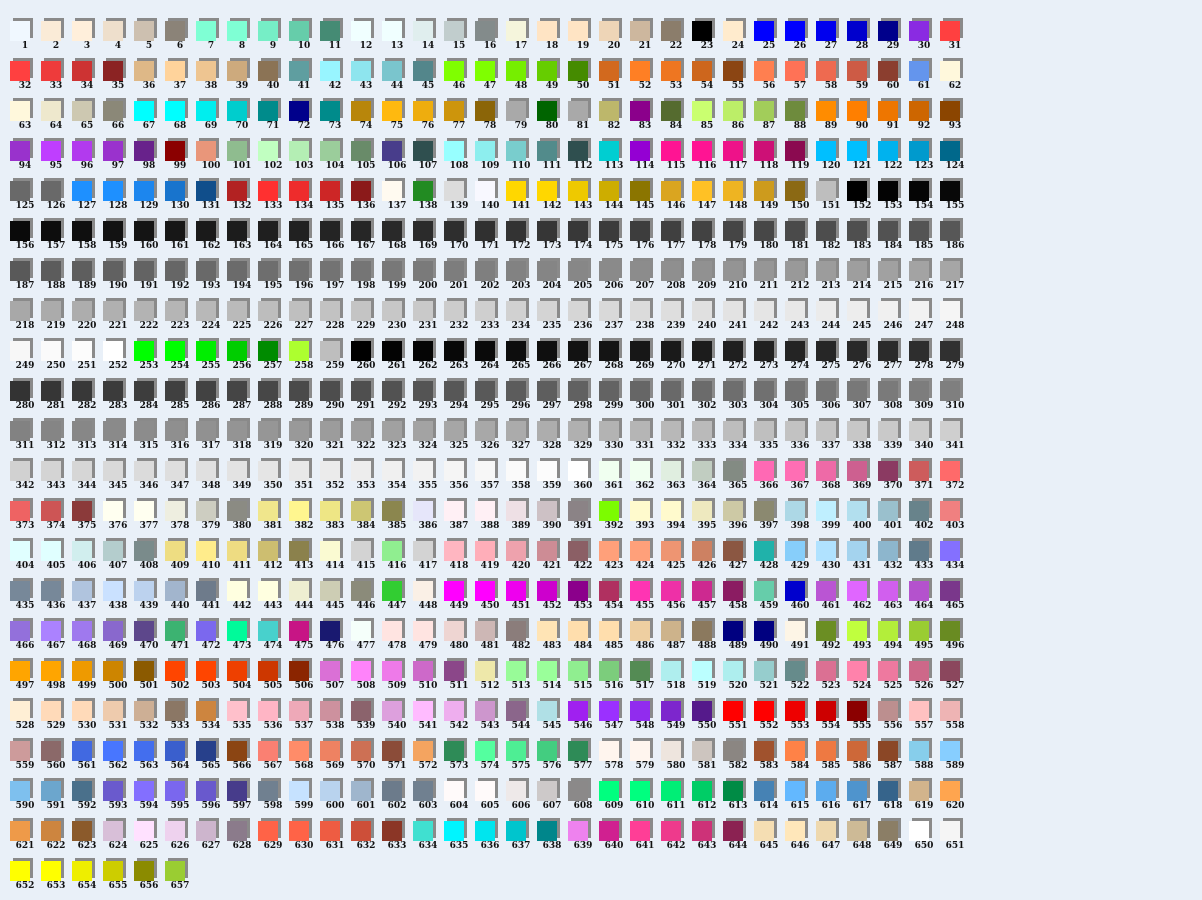 The height and width of the screenshot is (900, 1202). What do you see at coordinates (676, 318) in the screenshot?
I see `color-swatch: 239` at bounding box center [676, 318].